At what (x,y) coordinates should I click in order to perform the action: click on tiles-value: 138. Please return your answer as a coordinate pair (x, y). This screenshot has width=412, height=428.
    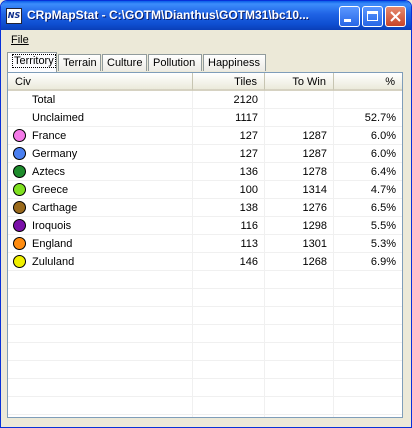
    Looking at the image, I should click on (248, 208).